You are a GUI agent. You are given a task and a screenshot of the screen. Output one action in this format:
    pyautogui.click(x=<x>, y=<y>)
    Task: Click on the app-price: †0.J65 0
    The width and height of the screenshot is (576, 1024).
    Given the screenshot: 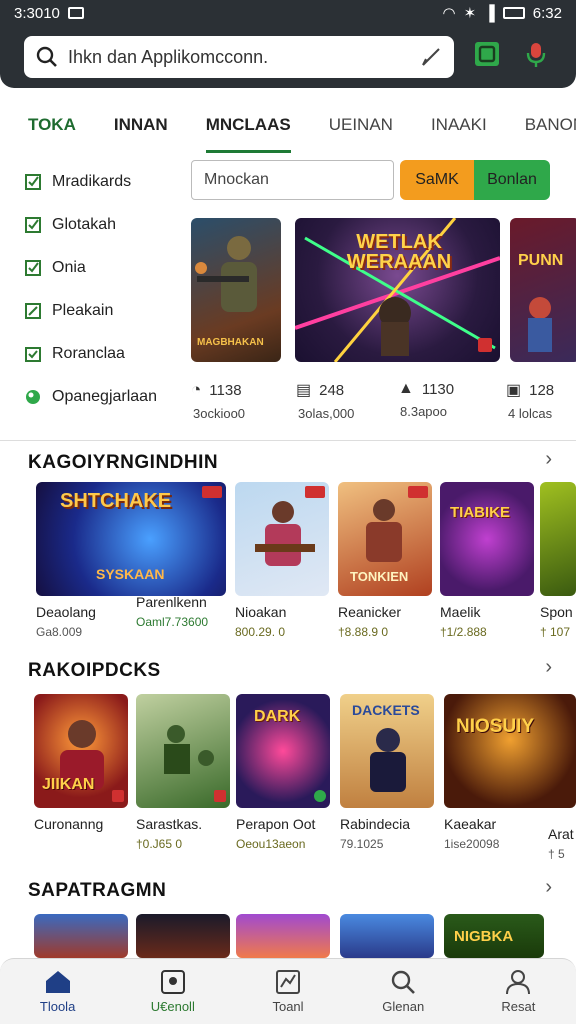 What is the action you would take?
    pyautogui.click(x=159, y=844)
    